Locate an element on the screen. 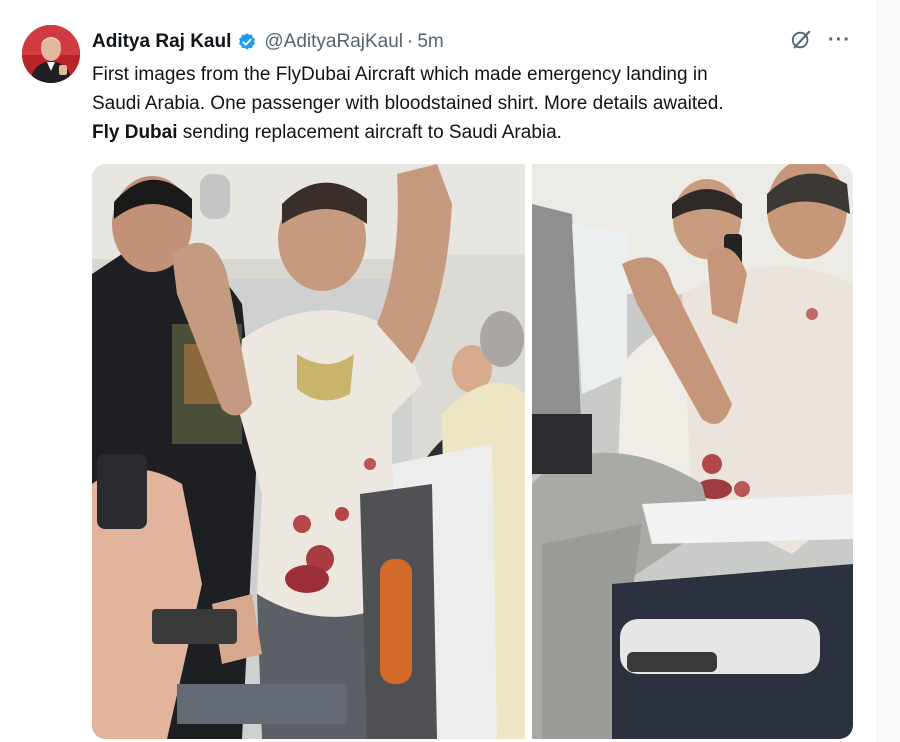  author-avatar is located at coordinates (51, 54).